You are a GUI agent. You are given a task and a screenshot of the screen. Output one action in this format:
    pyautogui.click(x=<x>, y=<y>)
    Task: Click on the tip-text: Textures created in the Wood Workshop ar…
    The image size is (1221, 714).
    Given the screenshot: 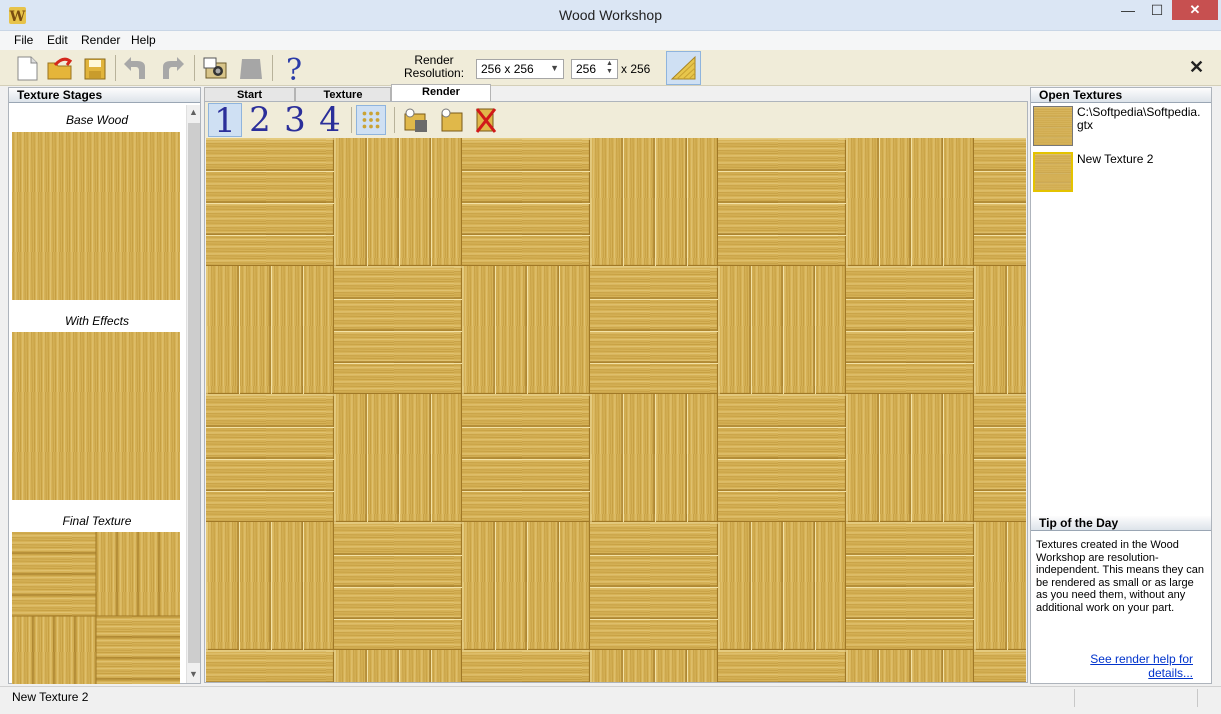 What is the action you would take?
    pyautogui.click(x=1120, y=576)
    